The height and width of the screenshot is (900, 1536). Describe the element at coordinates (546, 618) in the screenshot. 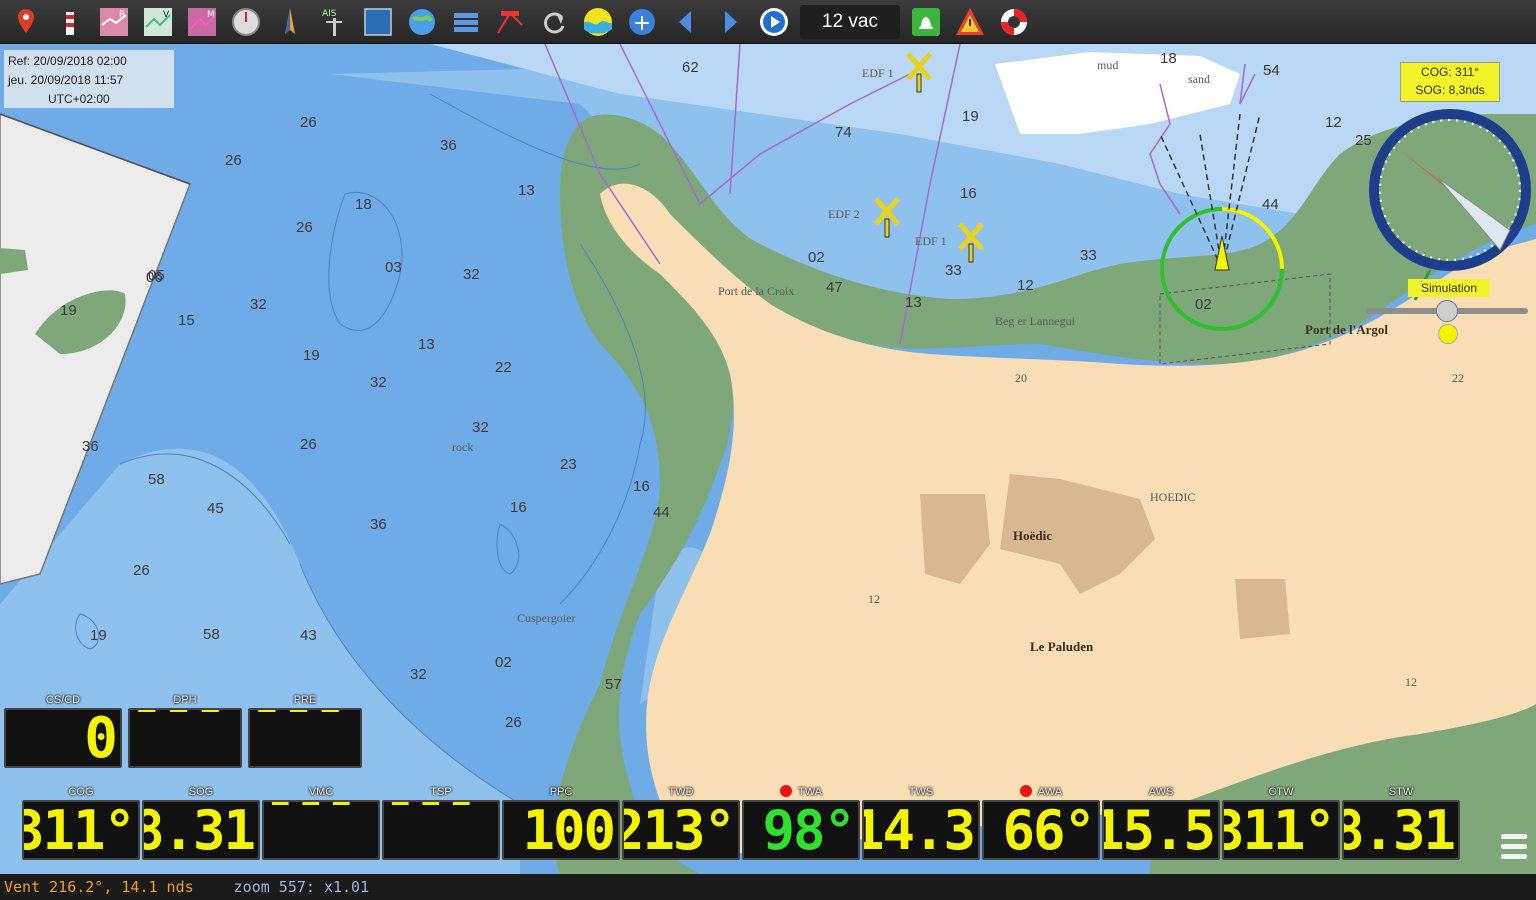

I see `place-name: Cuspergoier` at that location.